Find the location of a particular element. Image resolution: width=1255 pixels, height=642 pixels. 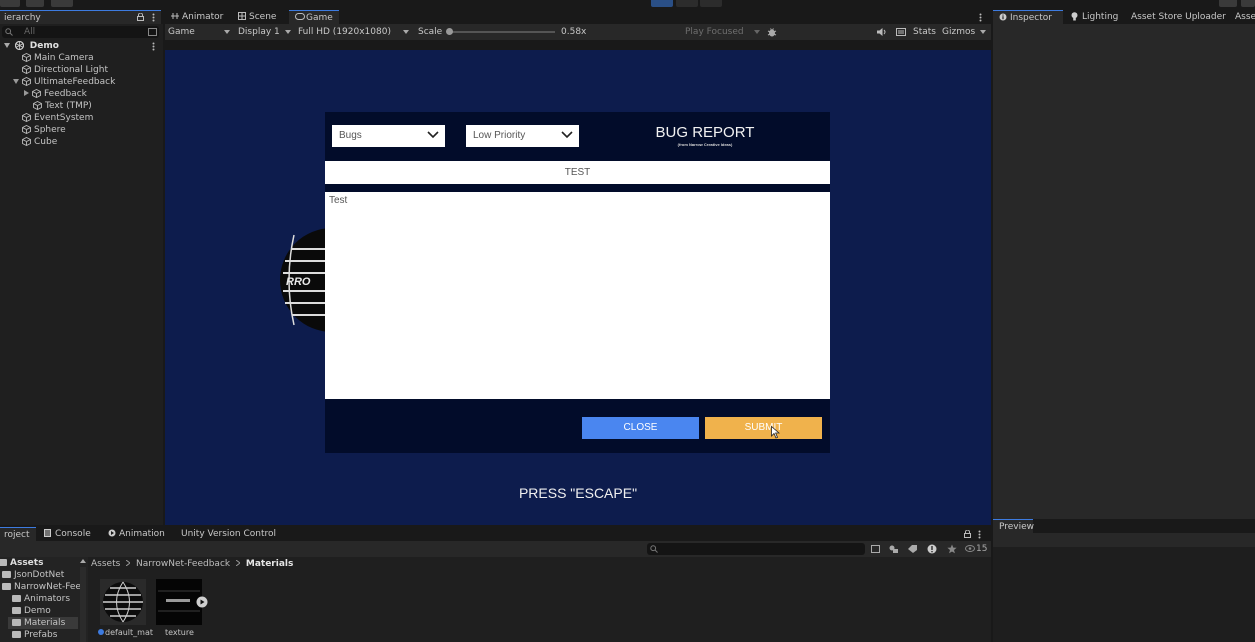

hierarchy-item-eventsystem: EventSystem is located at coordinates (57, 118).